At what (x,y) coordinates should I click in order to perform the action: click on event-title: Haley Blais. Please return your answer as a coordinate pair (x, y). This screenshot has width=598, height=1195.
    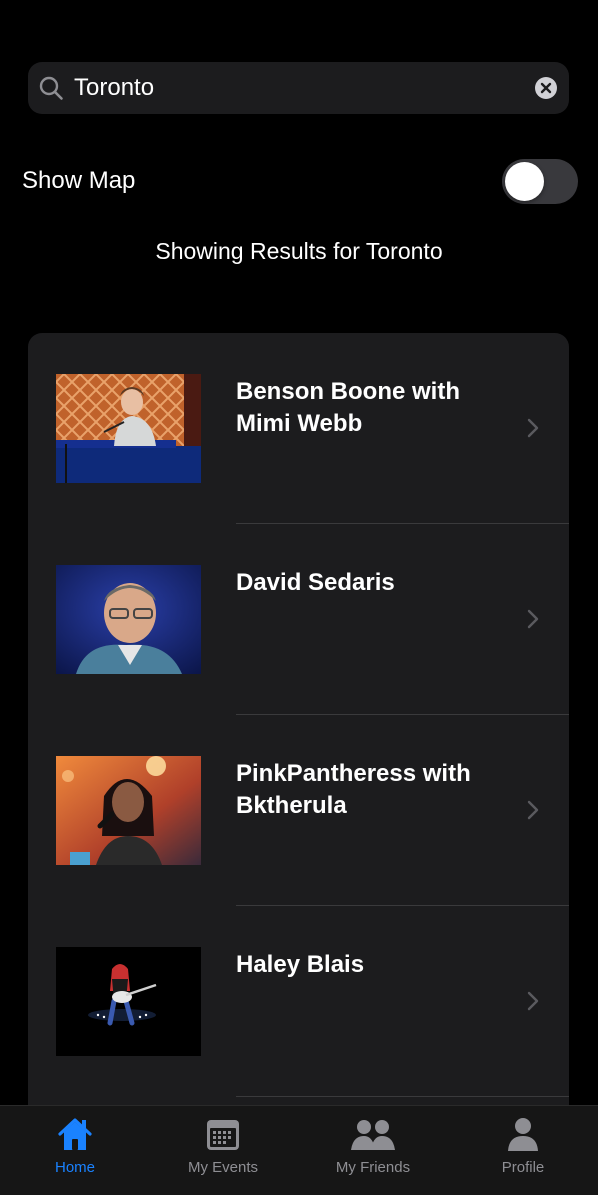
    Looking at the image, I should click on (300, 964).